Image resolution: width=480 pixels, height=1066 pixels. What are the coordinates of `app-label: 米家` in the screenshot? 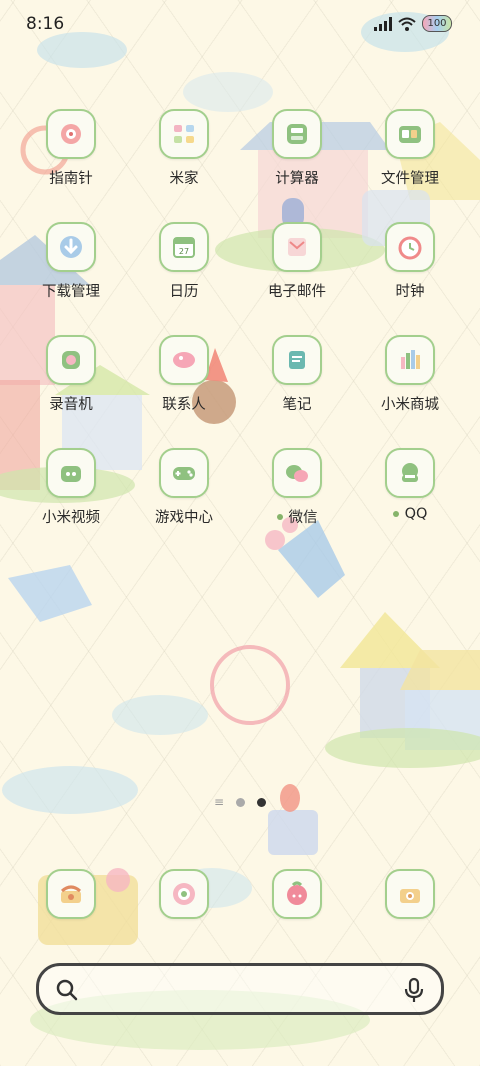 It's located at (184, 177).